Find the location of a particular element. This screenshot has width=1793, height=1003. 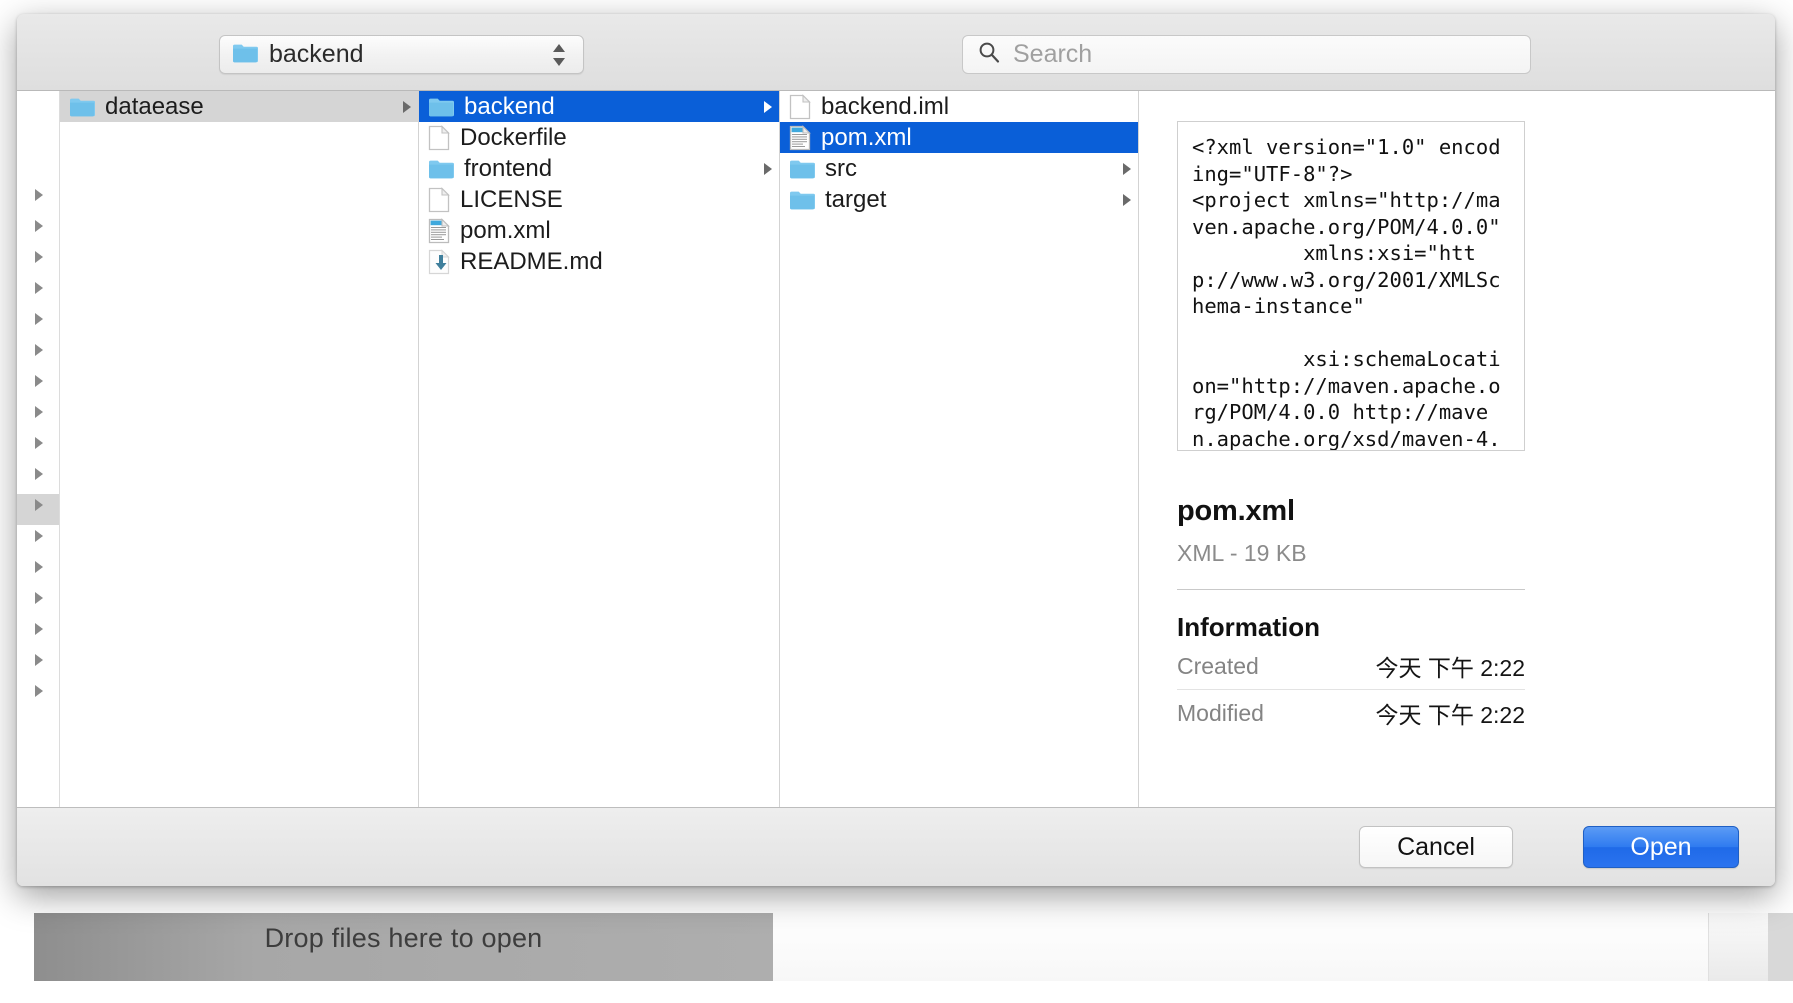

list-item-label: backend is located at coordinates (509, 106).